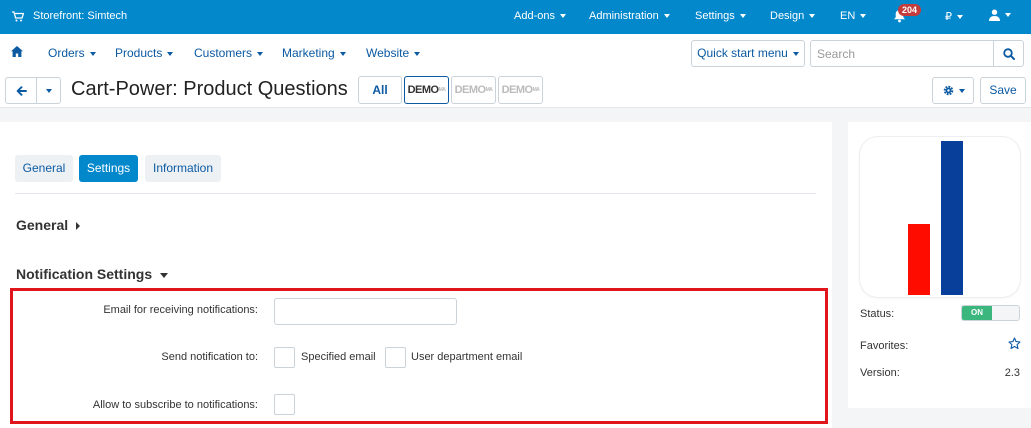  I want to click on logo-bar-red, so click(919, 259).